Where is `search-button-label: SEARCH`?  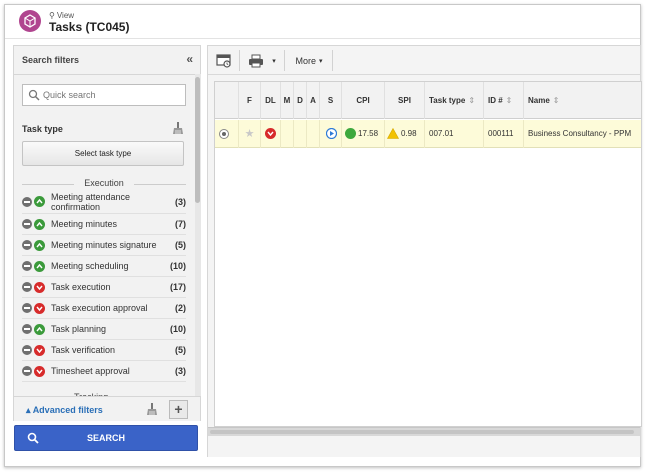 search-button-label: SEARCH is located at coordinates (105, 438).